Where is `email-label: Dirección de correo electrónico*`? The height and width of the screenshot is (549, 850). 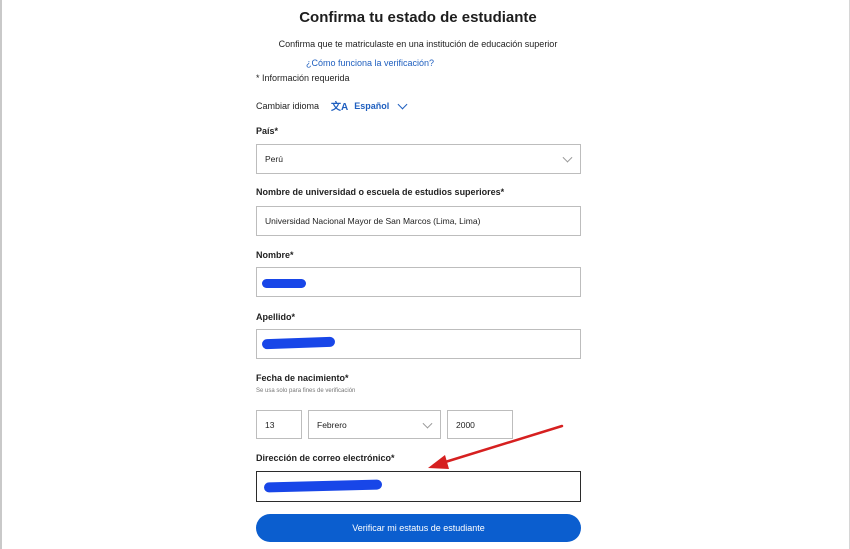
email-label: Dirección de correo electrónico* is located at coordinates (325, 458).